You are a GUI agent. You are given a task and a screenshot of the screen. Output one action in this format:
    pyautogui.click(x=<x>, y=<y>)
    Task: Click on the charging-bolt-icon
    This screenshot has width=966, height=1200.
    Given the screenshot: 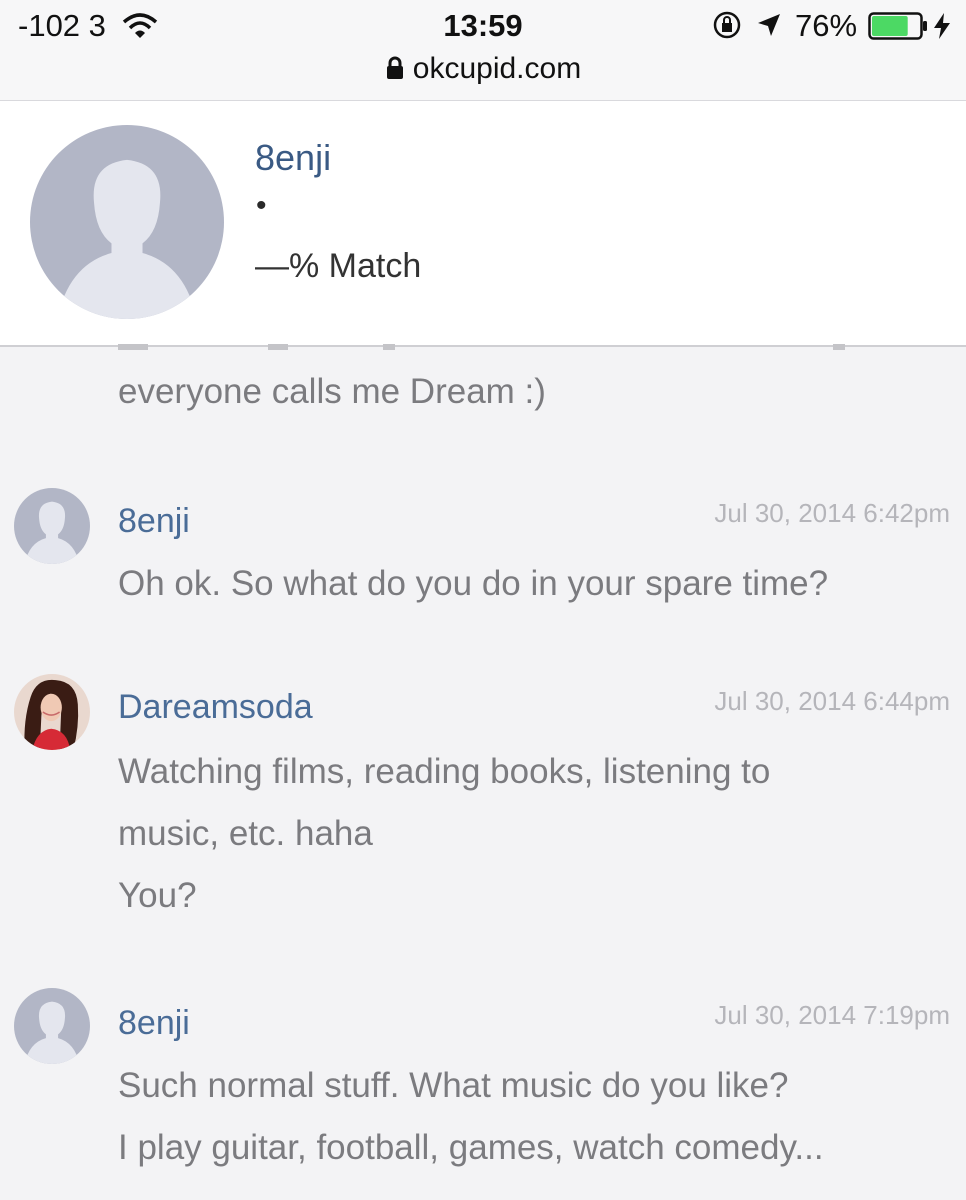 What is the action you would take?
    pyautogui.click(x=942, y=26)
    